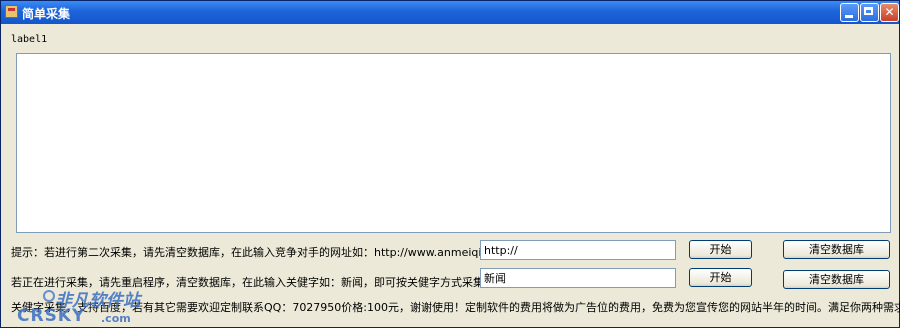 The height and width of the screenshot is (328, 900). What do you see at coordinates (578, 278) in the screenshot?
I see `keyword-input` at bounding box center [578, 278].